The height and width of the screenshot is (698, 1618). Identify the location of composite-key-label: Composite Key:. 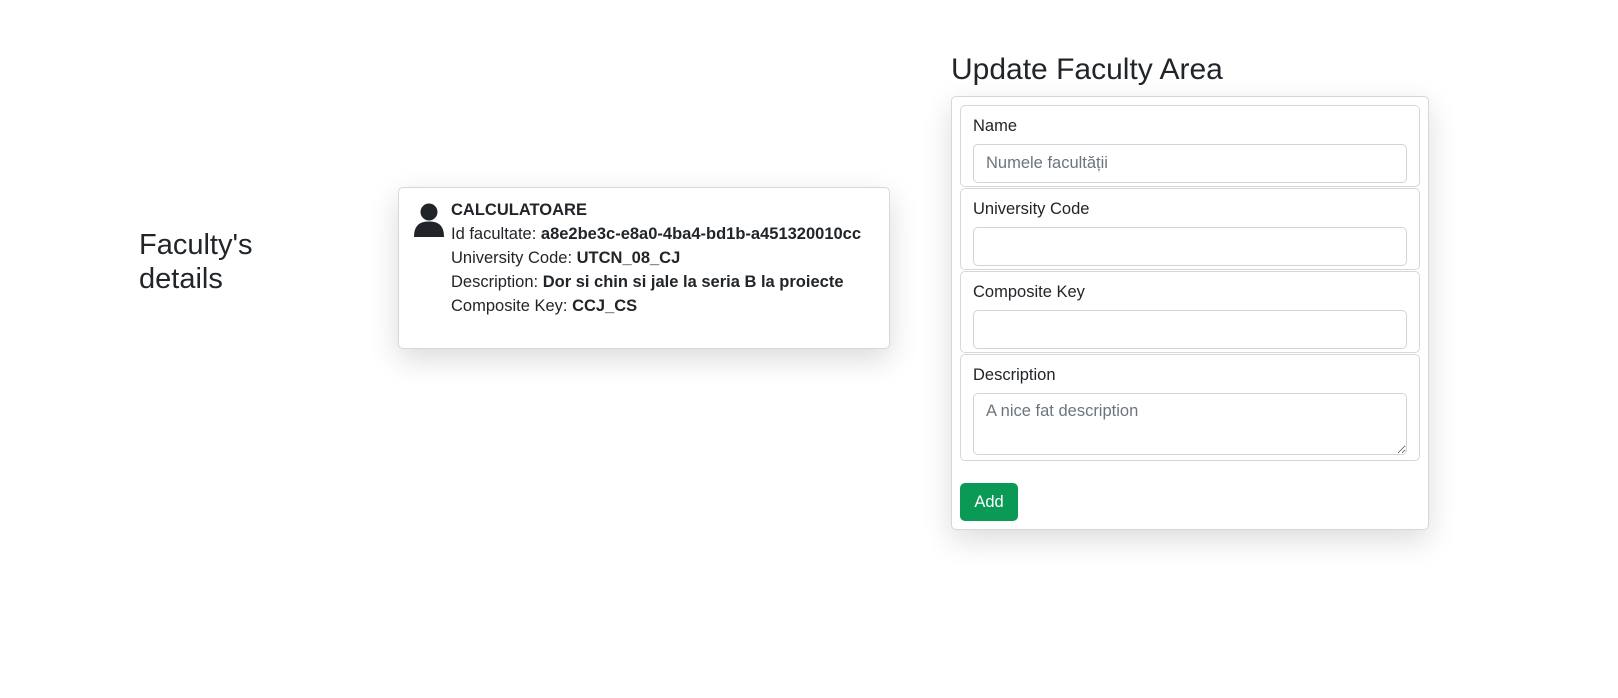
(512, 306).